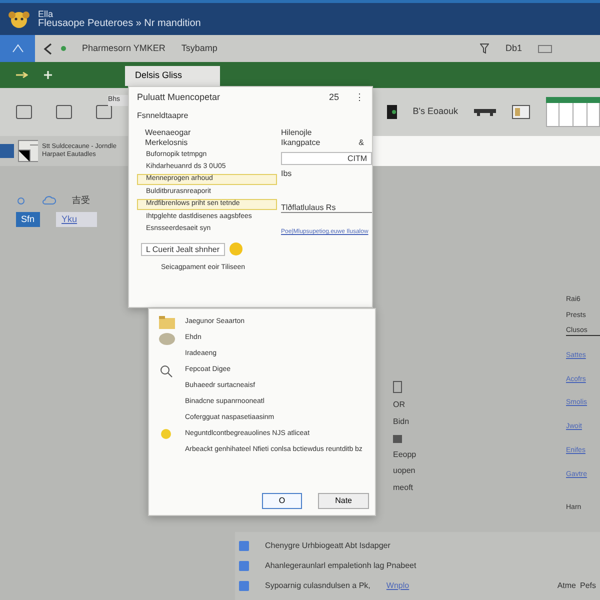 The width and height of the screenshot is (600, 600). What do you see at coordinates (513, 48) in the screenshot?
I see `counter-text: Db1` at bounding box center [513, 48].